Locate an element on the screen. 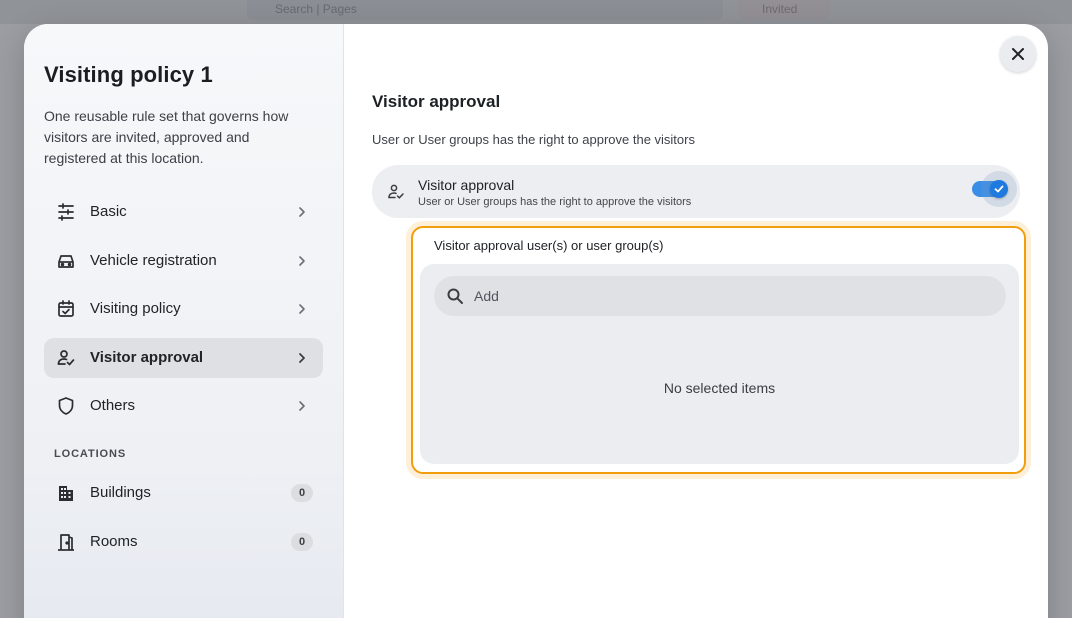  door-icon is located at coordinates (66, 542).